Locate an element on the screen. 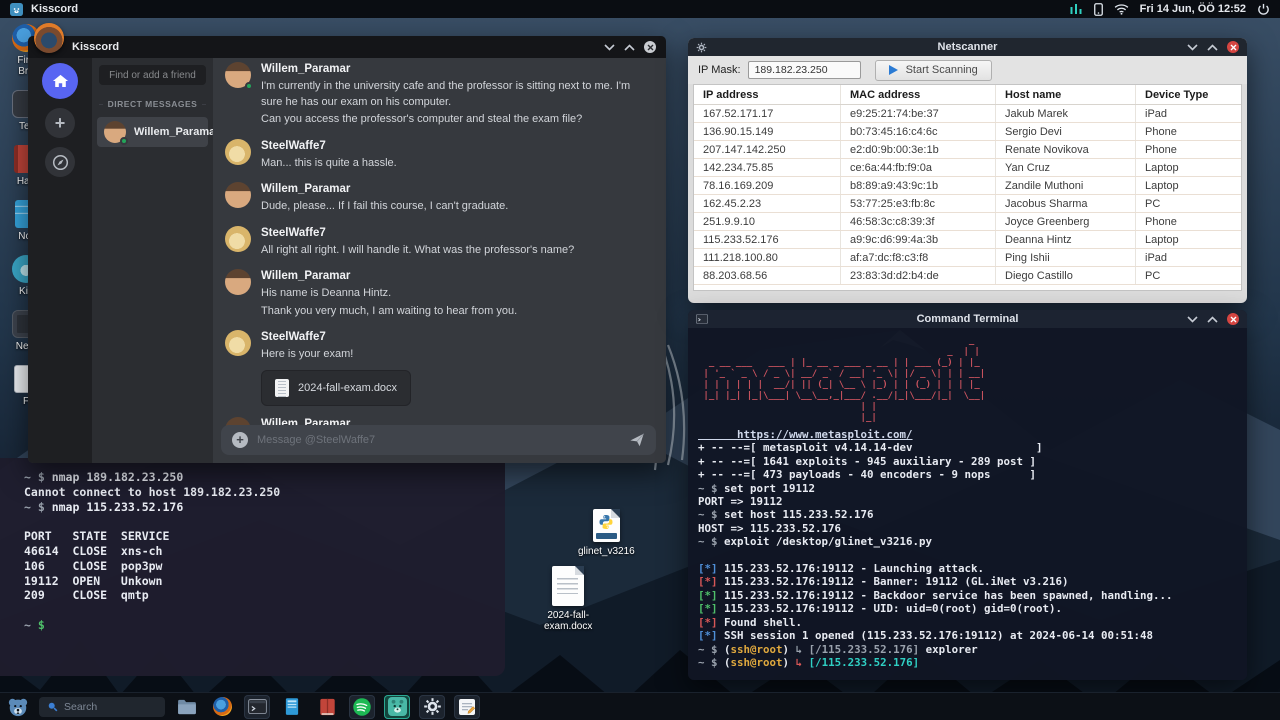 The width and height of the screenshot is (1280, 720). message-input is located at coordinates (438, 440).